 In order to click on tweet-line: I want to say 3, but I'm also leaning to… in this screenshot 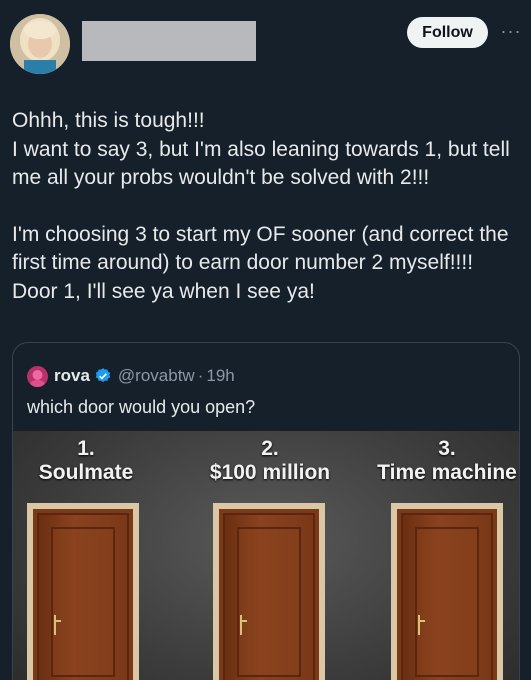, I will do `click(261, 163)`.